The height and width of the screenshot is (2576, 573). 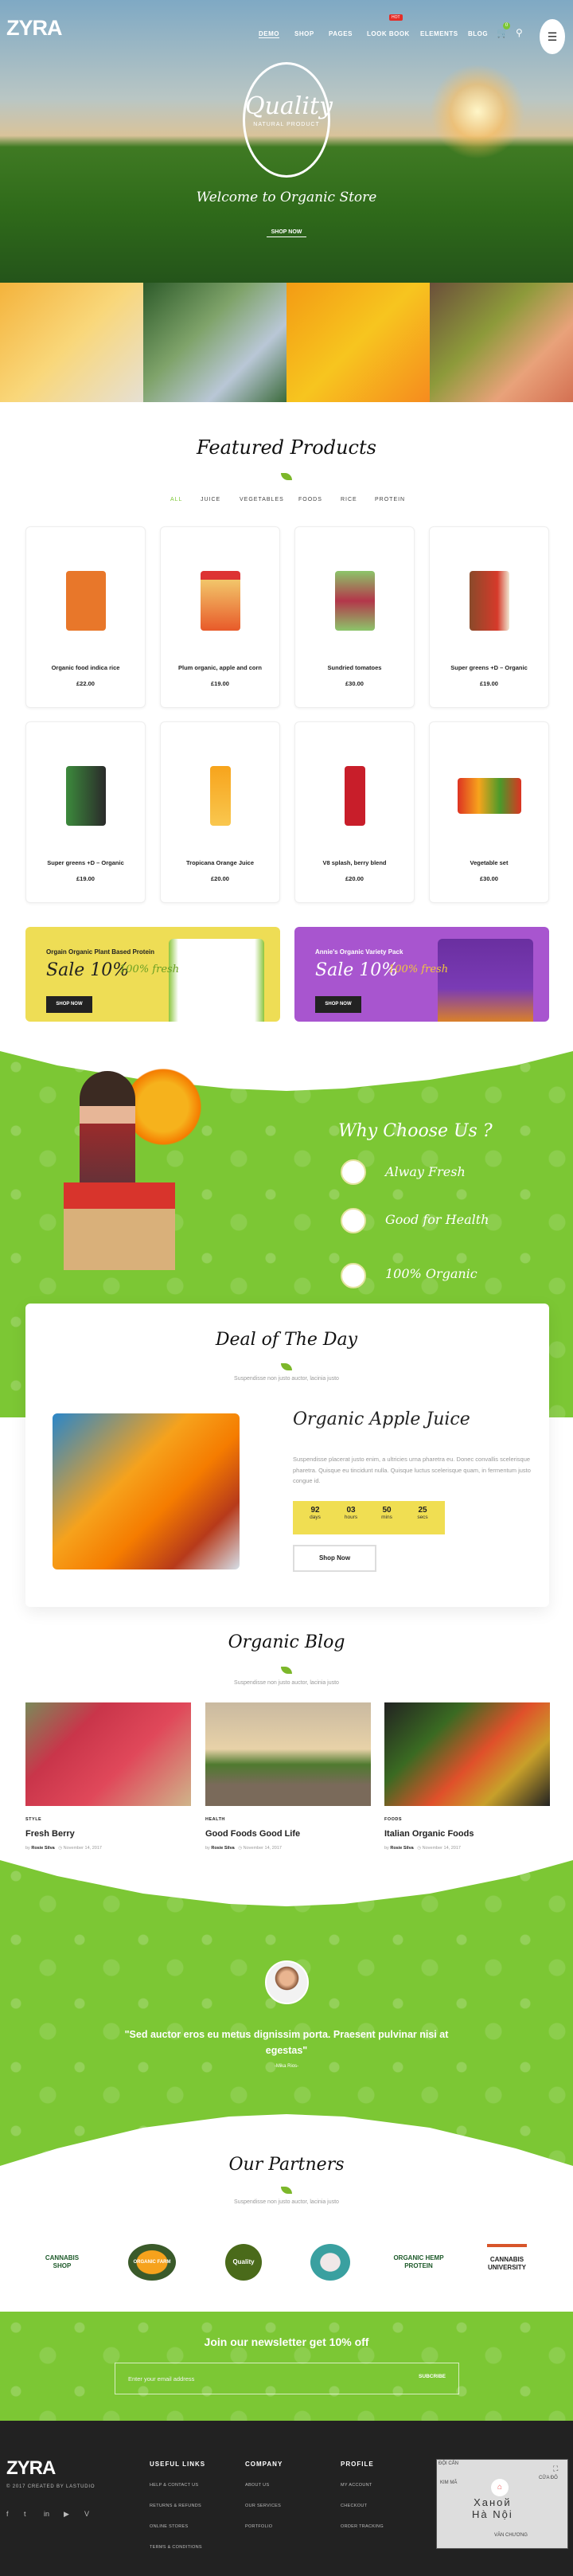 What do you see at coordinates (362, 2526) in the screenshot?
I see `footer-link: ORDER TRACKING` at bounding box center [362, 2526].